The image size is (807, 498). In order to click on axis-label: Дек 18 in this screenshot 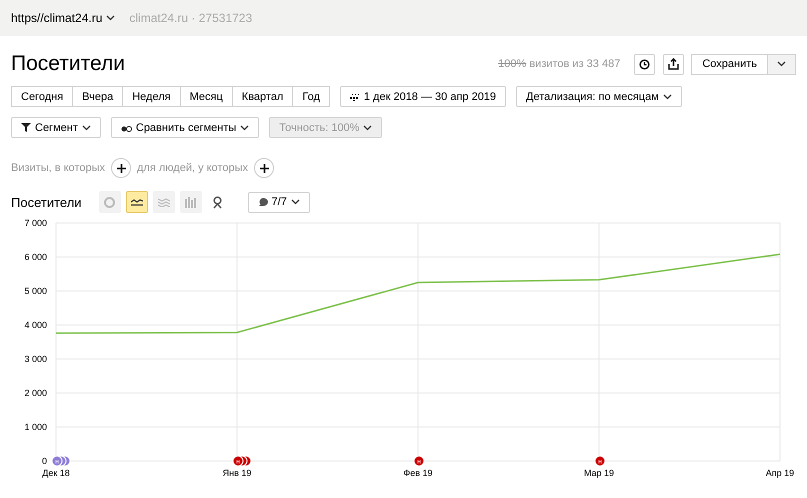, I will do `click(56, 473)`.